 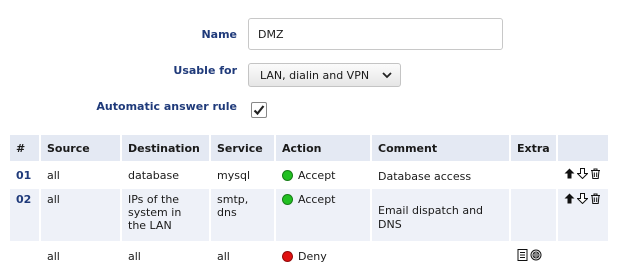 What do you see at coordinates (233, 206) in the screenshot?
I see `service-text: smtp, dns` at bounding box center [233, 206].